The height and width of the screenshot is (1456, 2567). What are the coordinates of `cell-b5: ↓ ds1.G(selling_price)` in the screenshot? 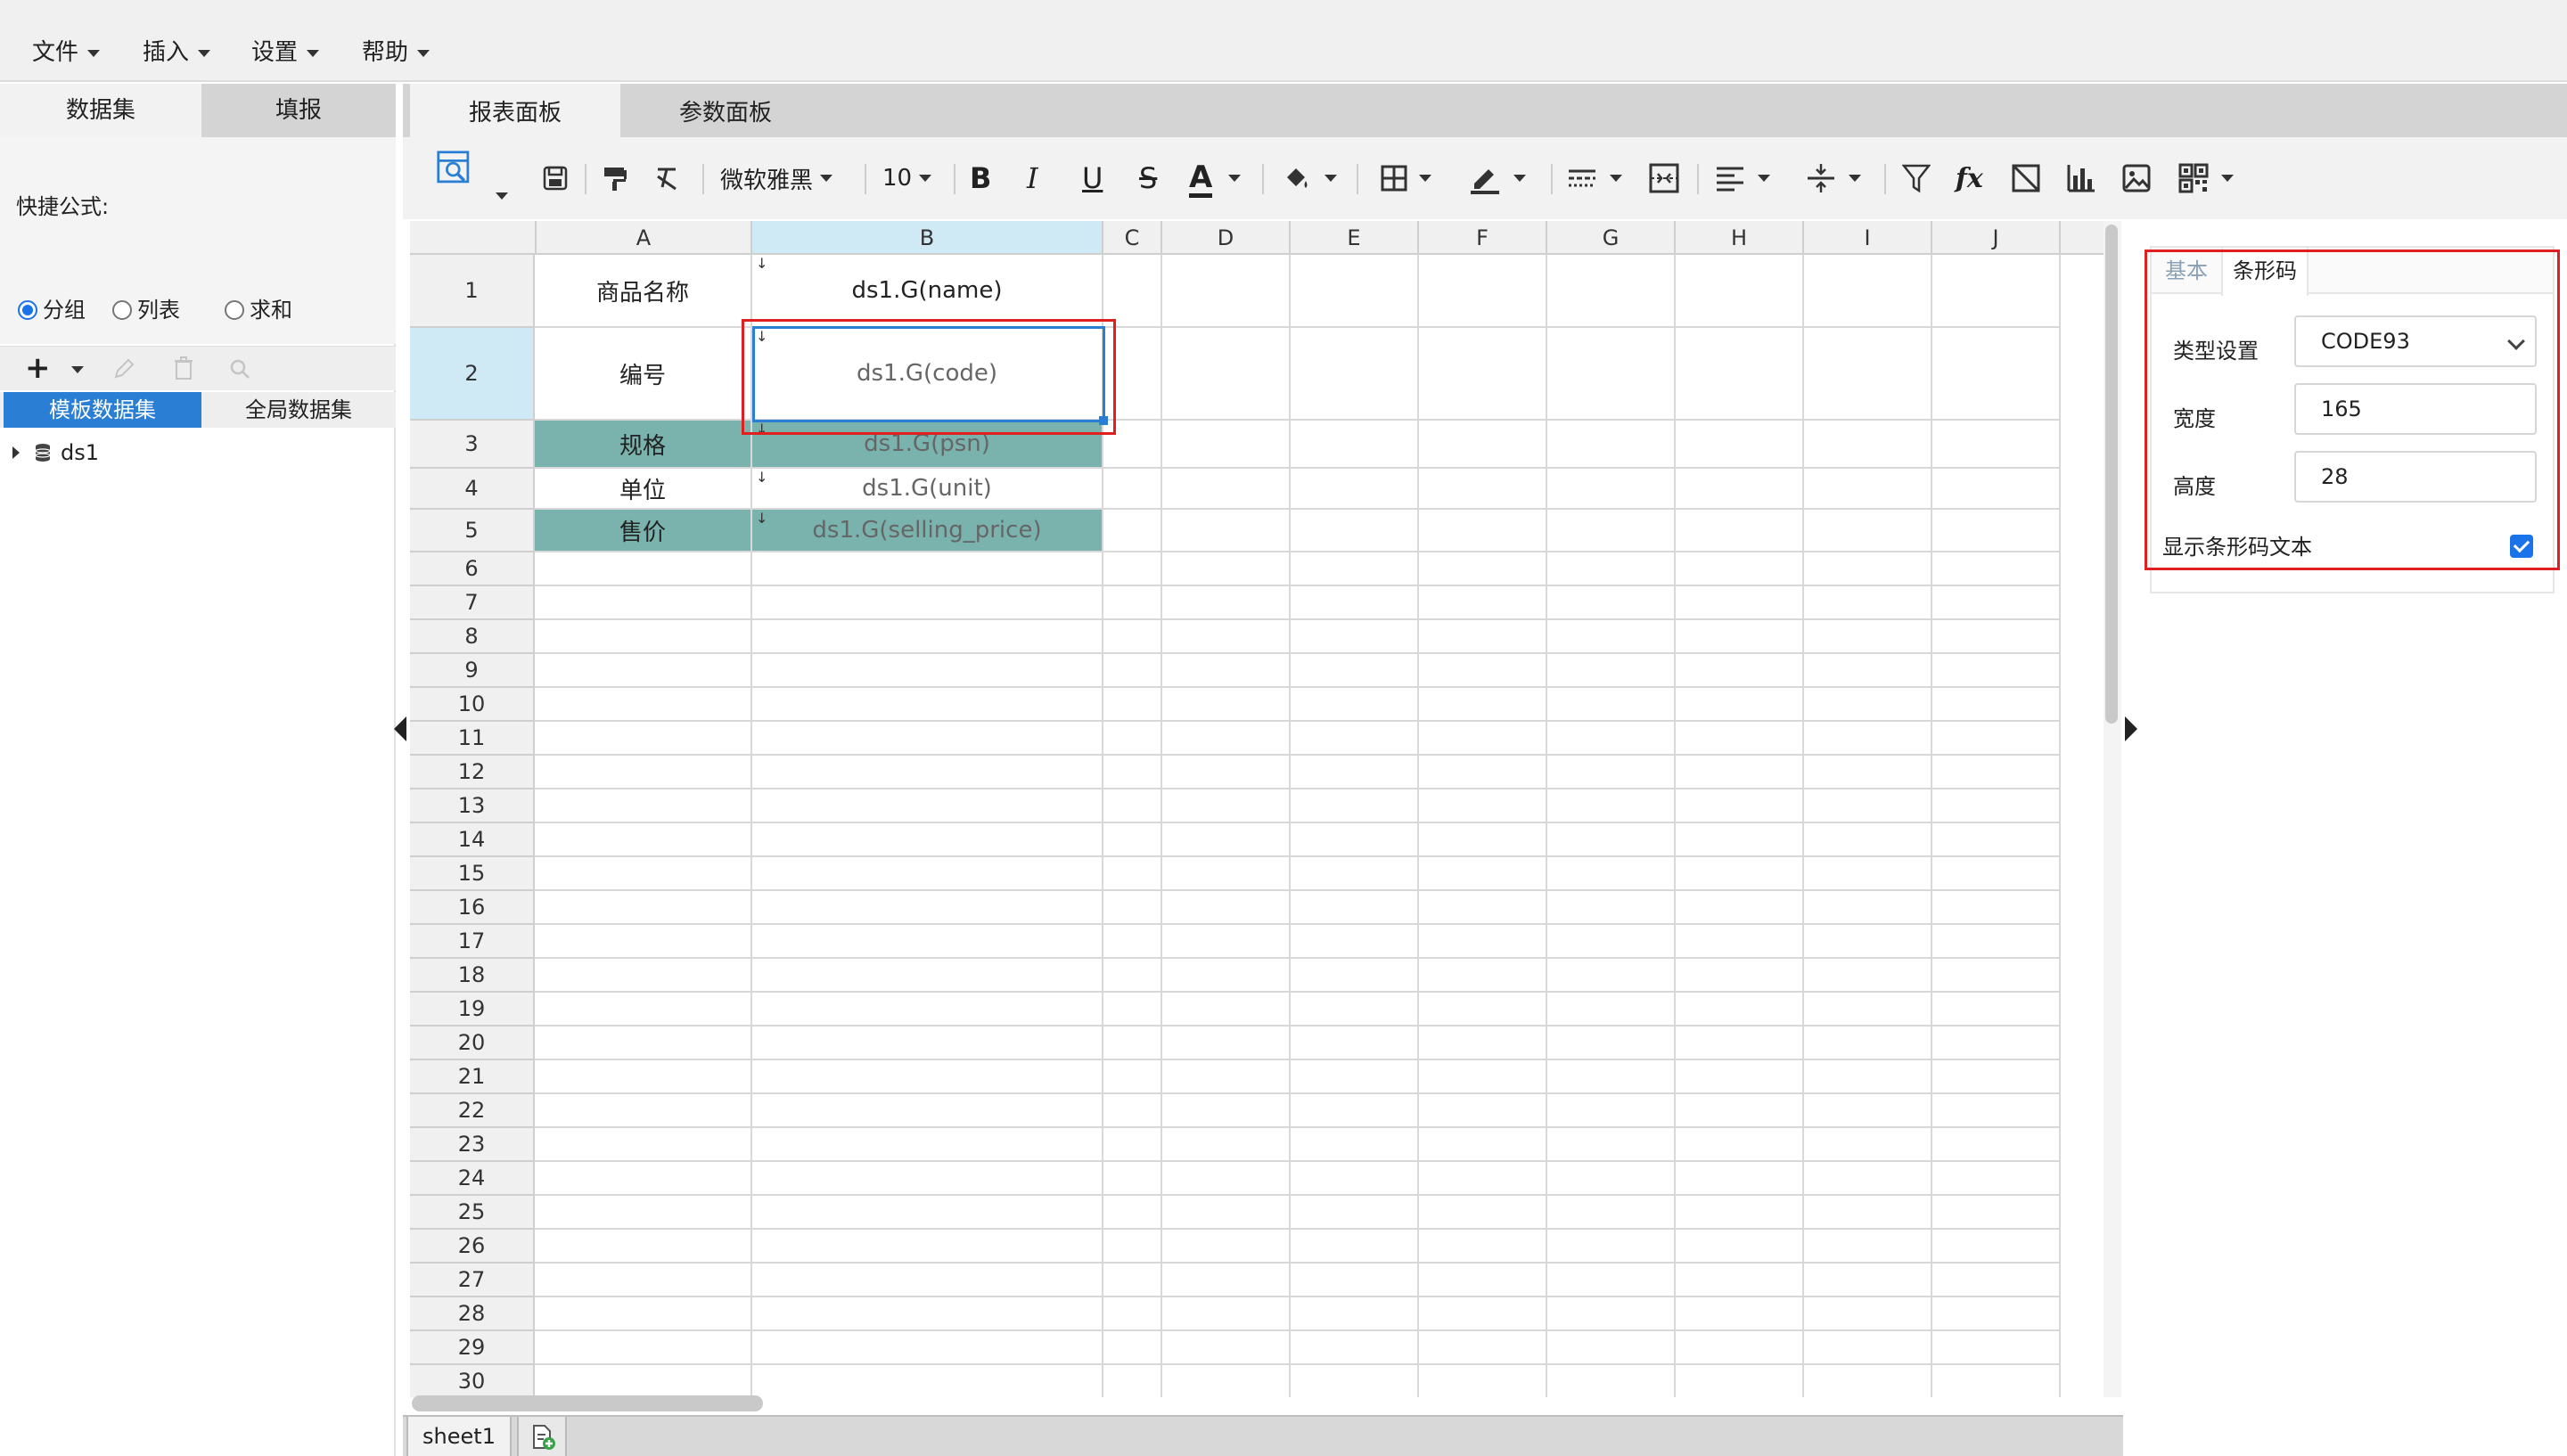 It's located at (927, 531).